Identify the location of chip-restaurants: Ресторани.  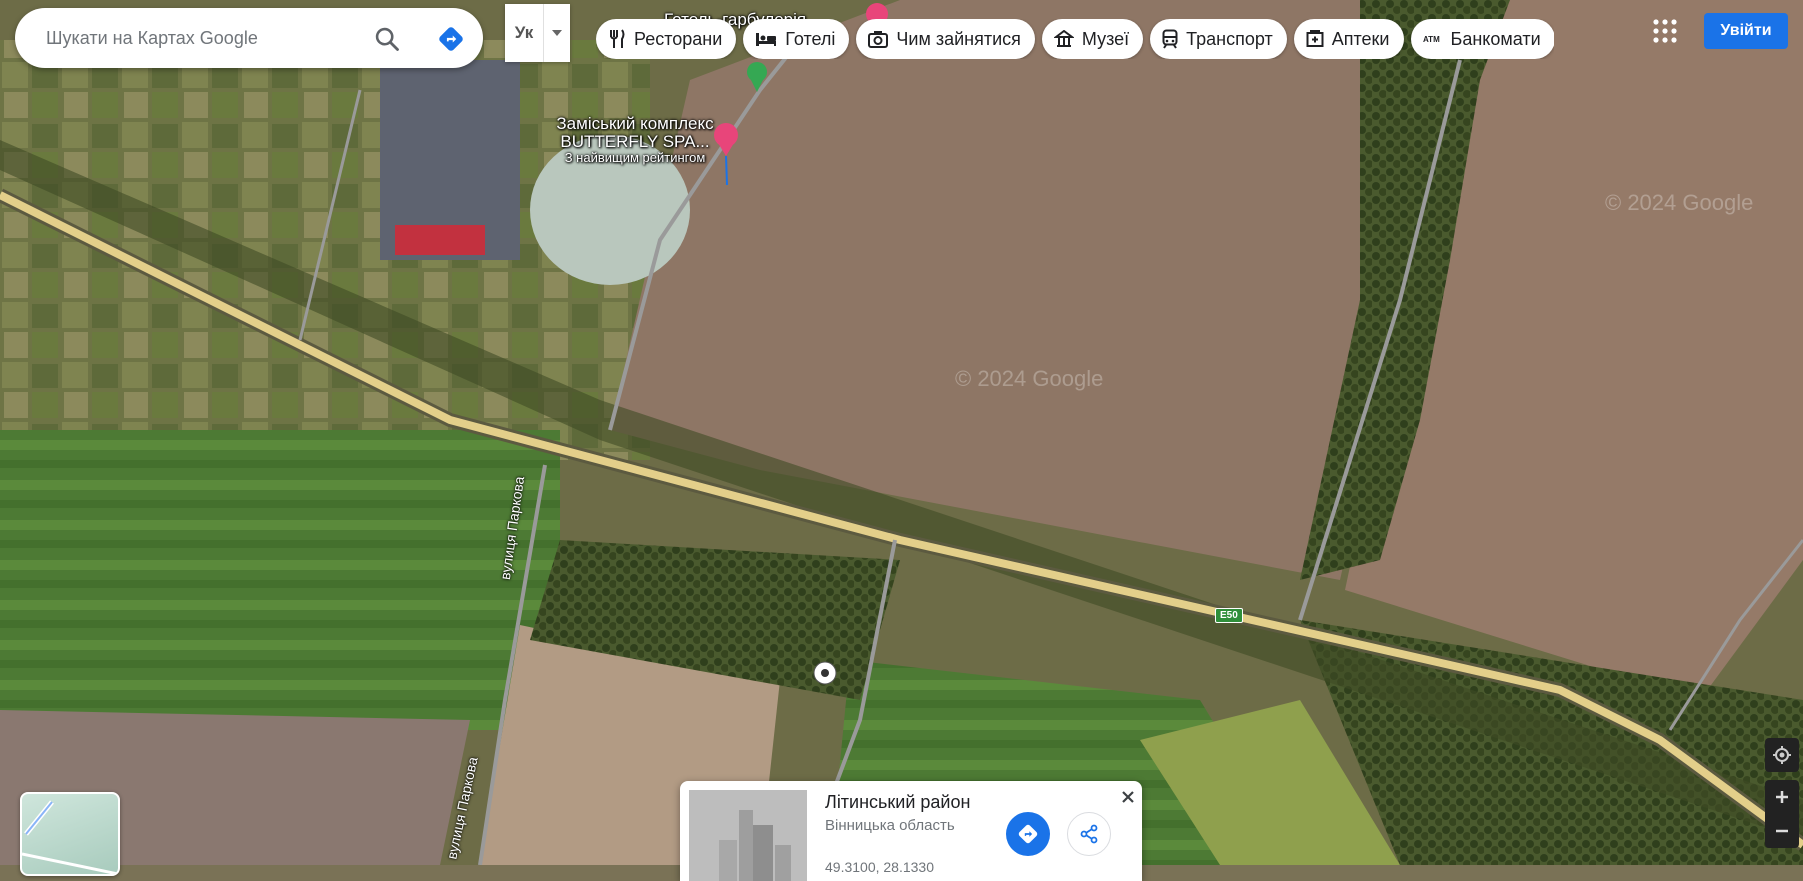
(666, 39).